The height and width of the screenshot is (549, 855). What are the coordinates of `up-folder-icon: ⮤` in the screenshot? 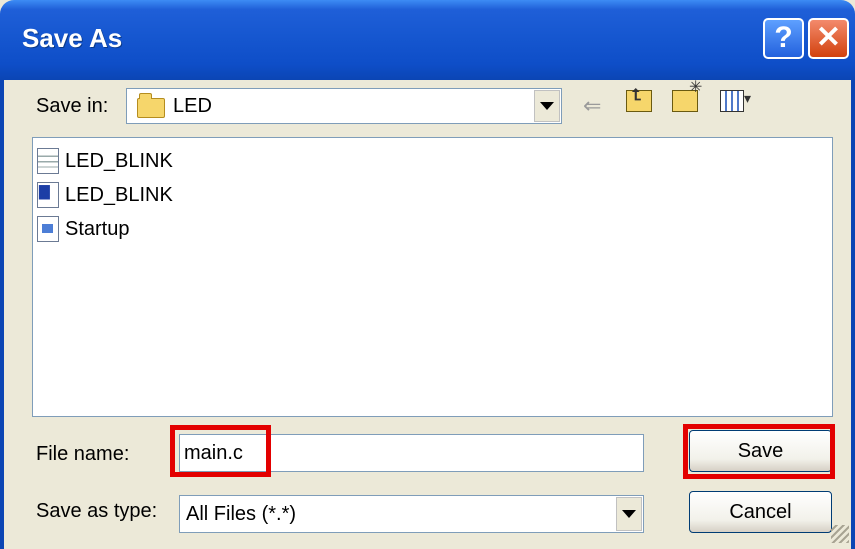 It's located at (639, 99).